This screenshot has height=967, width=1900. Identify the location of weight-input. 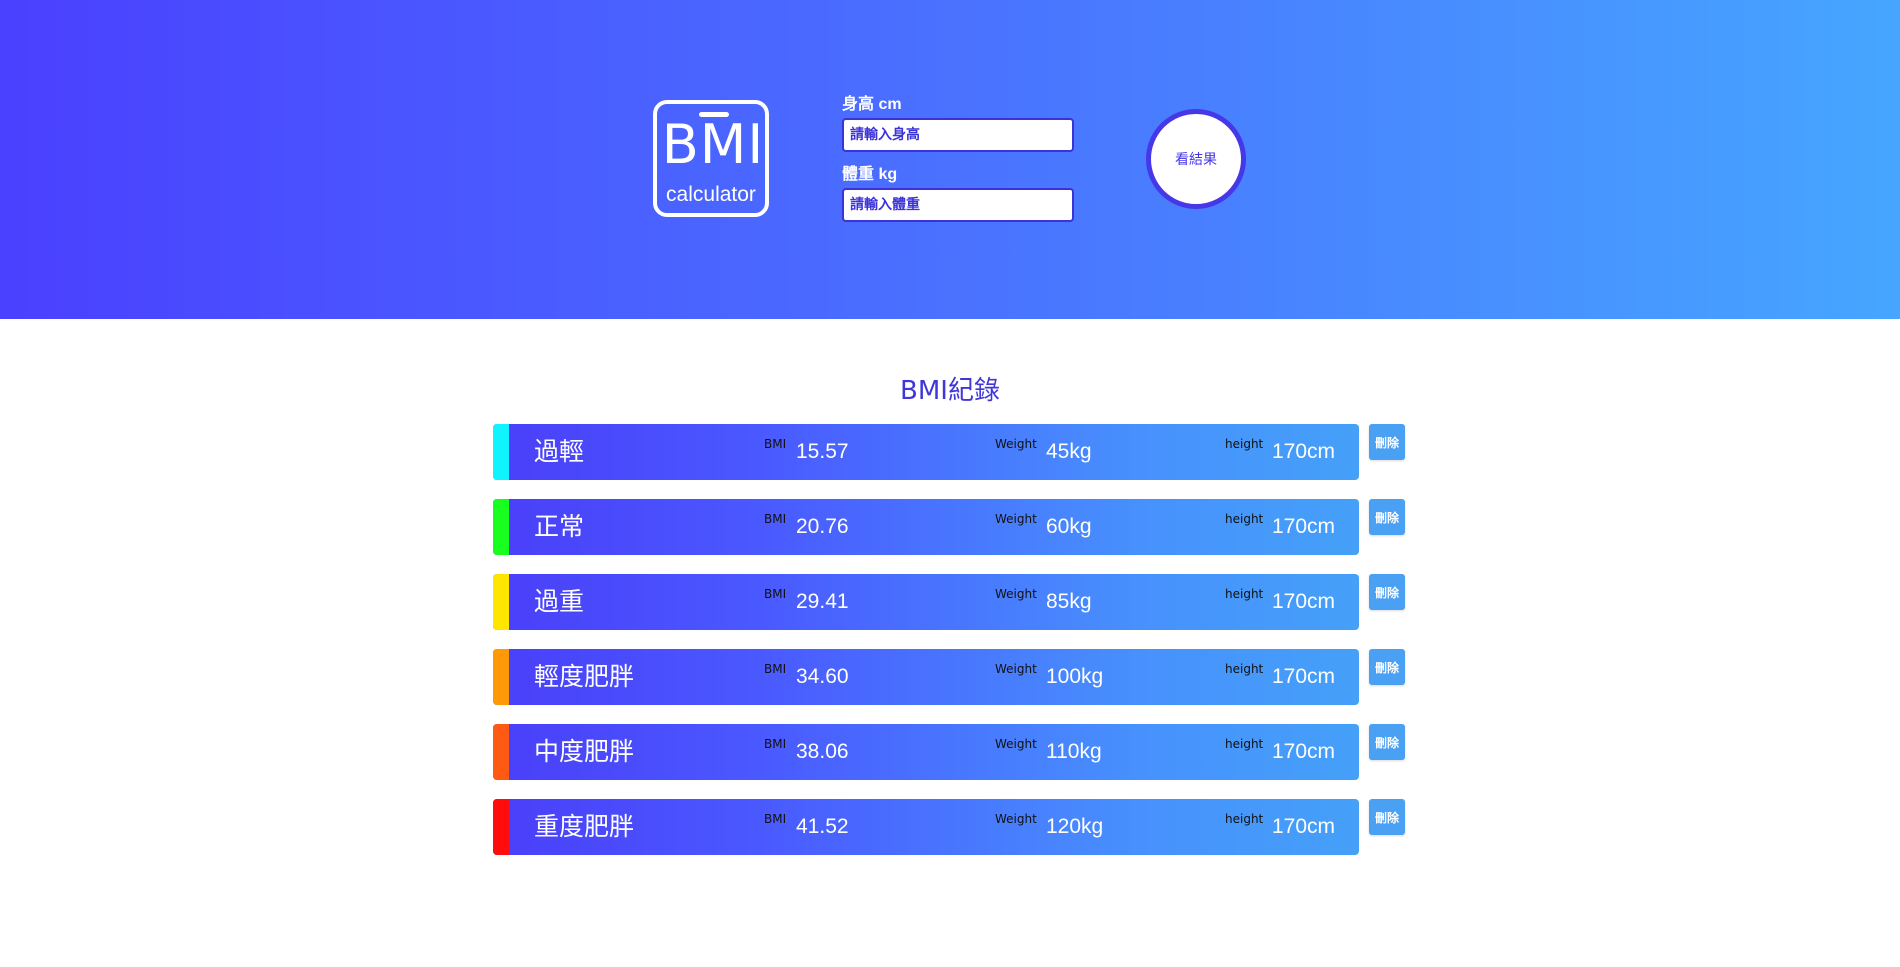
(958, 205).